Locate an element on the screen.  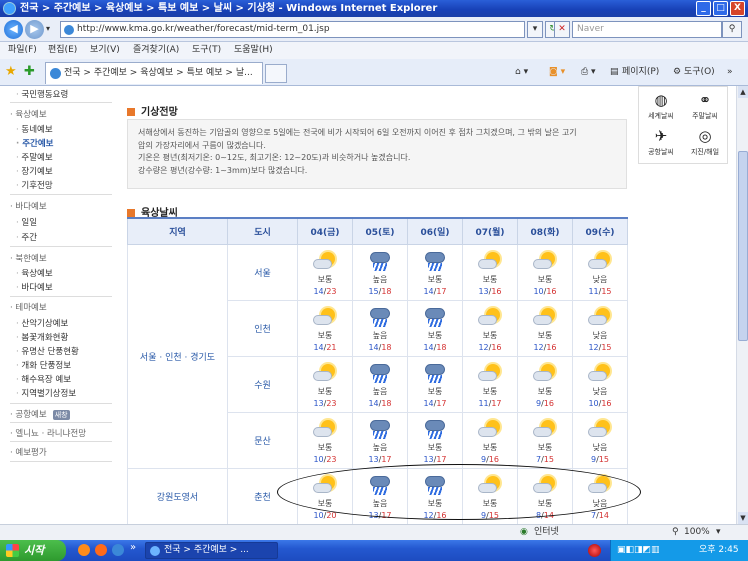
menu-file: 파일(F) is located at coordinates (22, 50).